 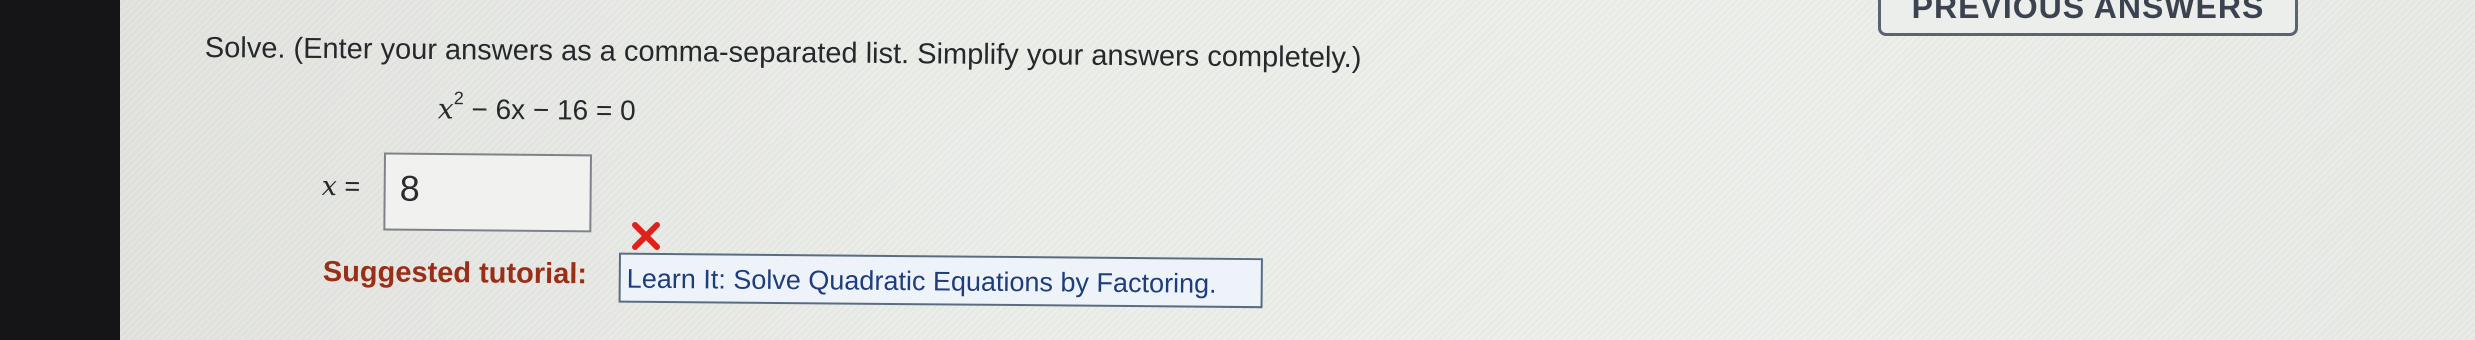 I want to click on equation-rest: − 6x − 16 = 0, so click(x=549, y=110).